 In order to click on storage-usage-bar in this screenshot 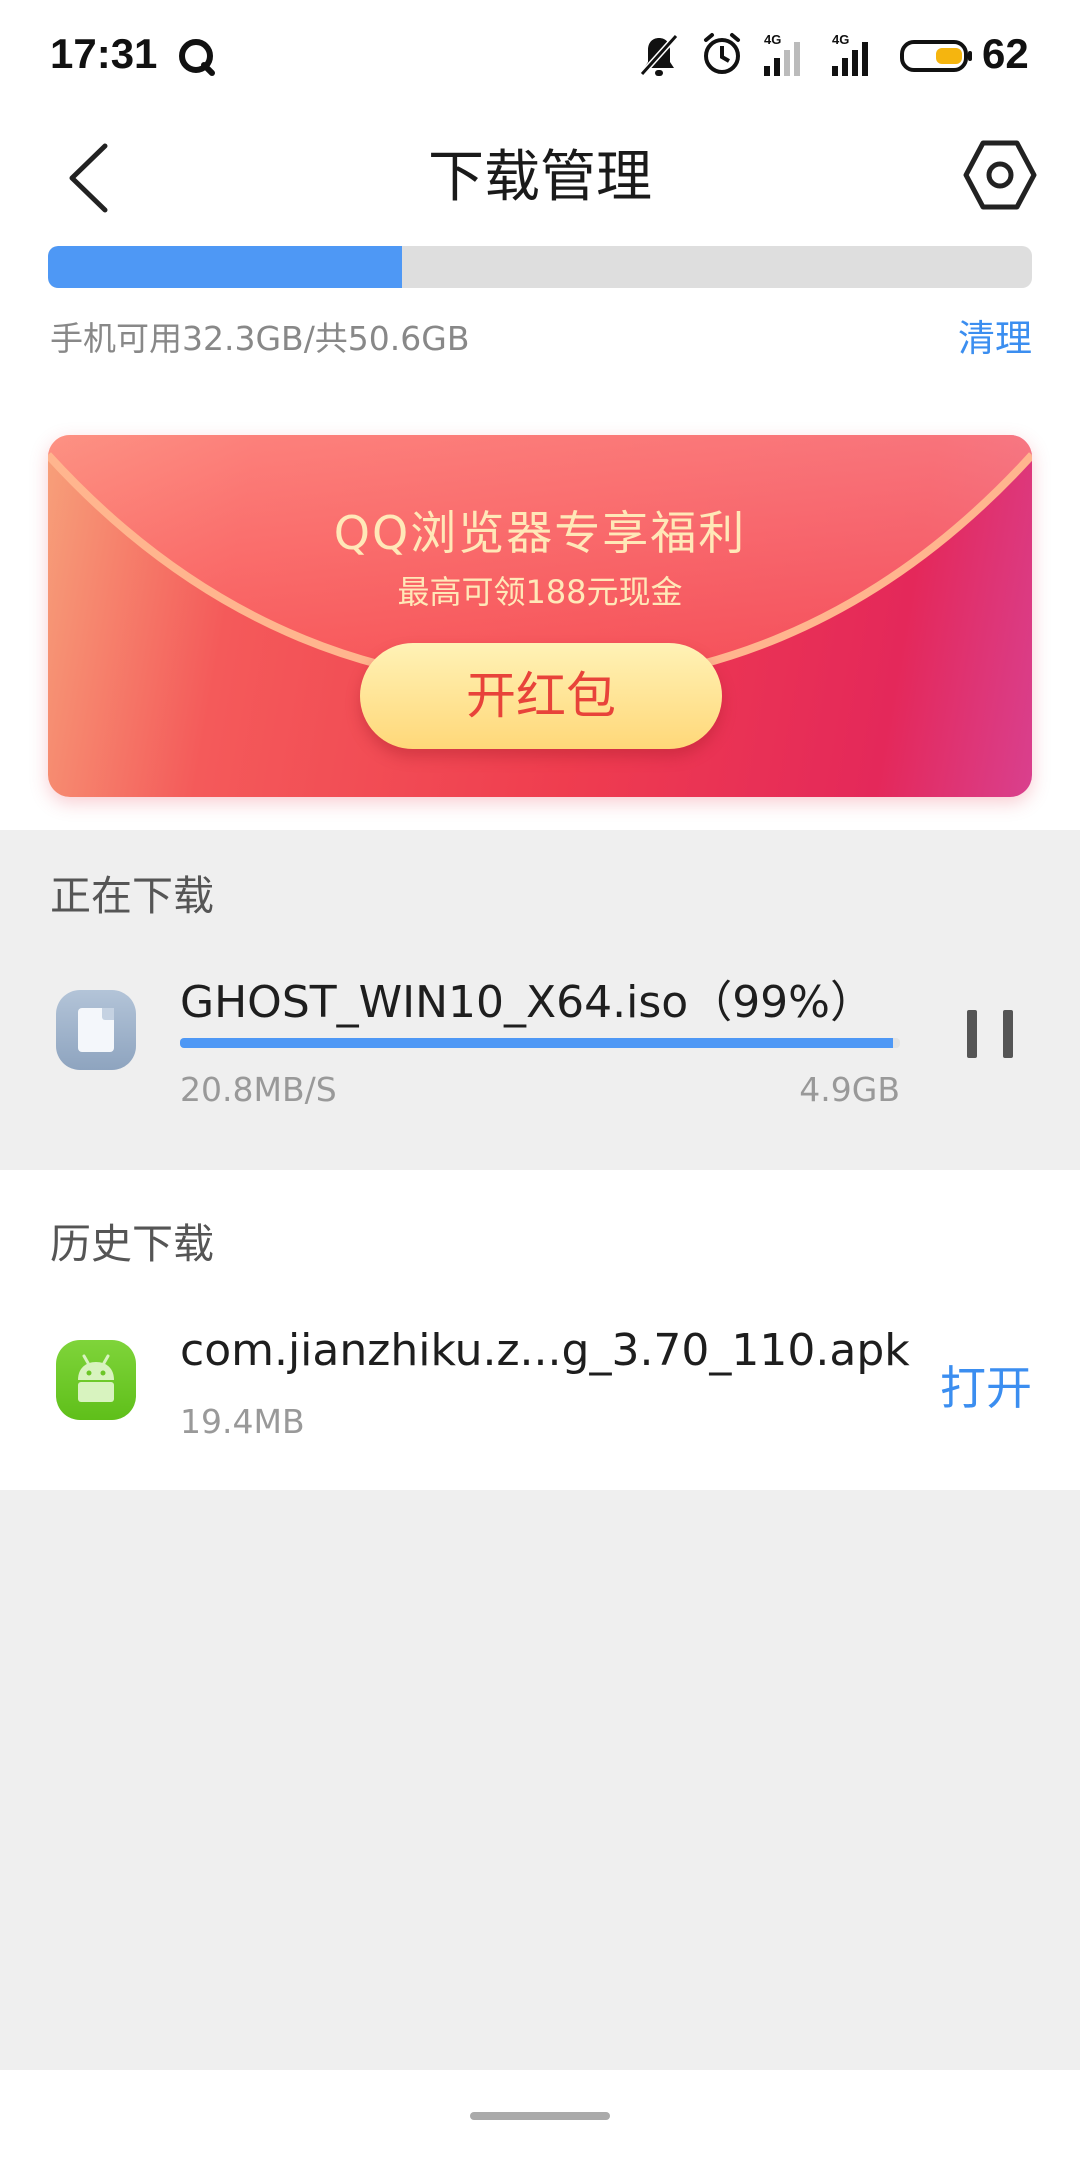, I will do `click(540, 267)`.